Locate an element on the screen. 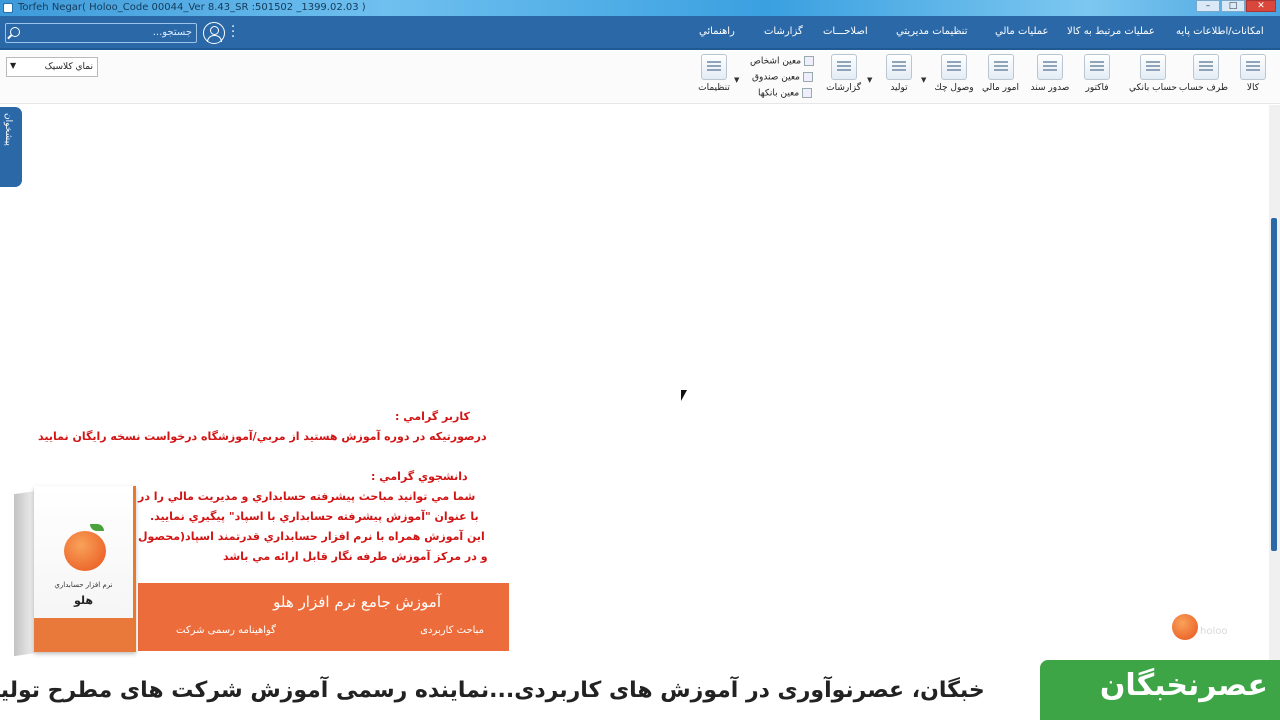  menu-financial-ops: عمليات مالي is located at coordinates (1022, 31).